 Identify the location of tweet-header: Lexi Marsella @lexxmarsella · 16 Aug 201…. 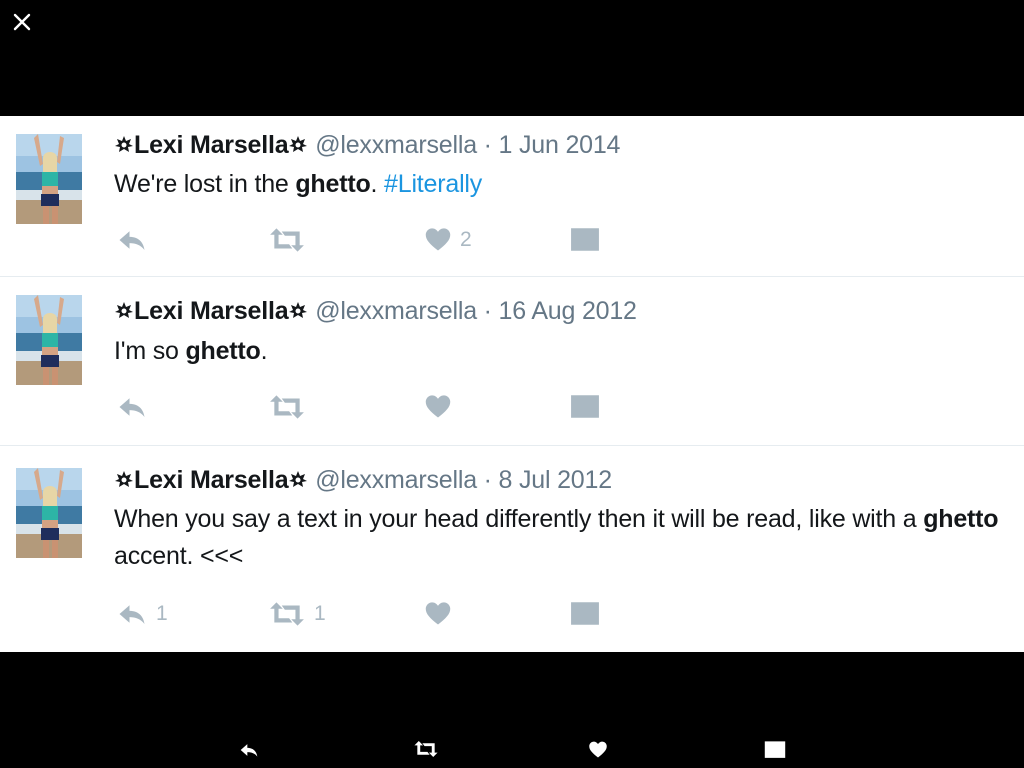
(375, 311).